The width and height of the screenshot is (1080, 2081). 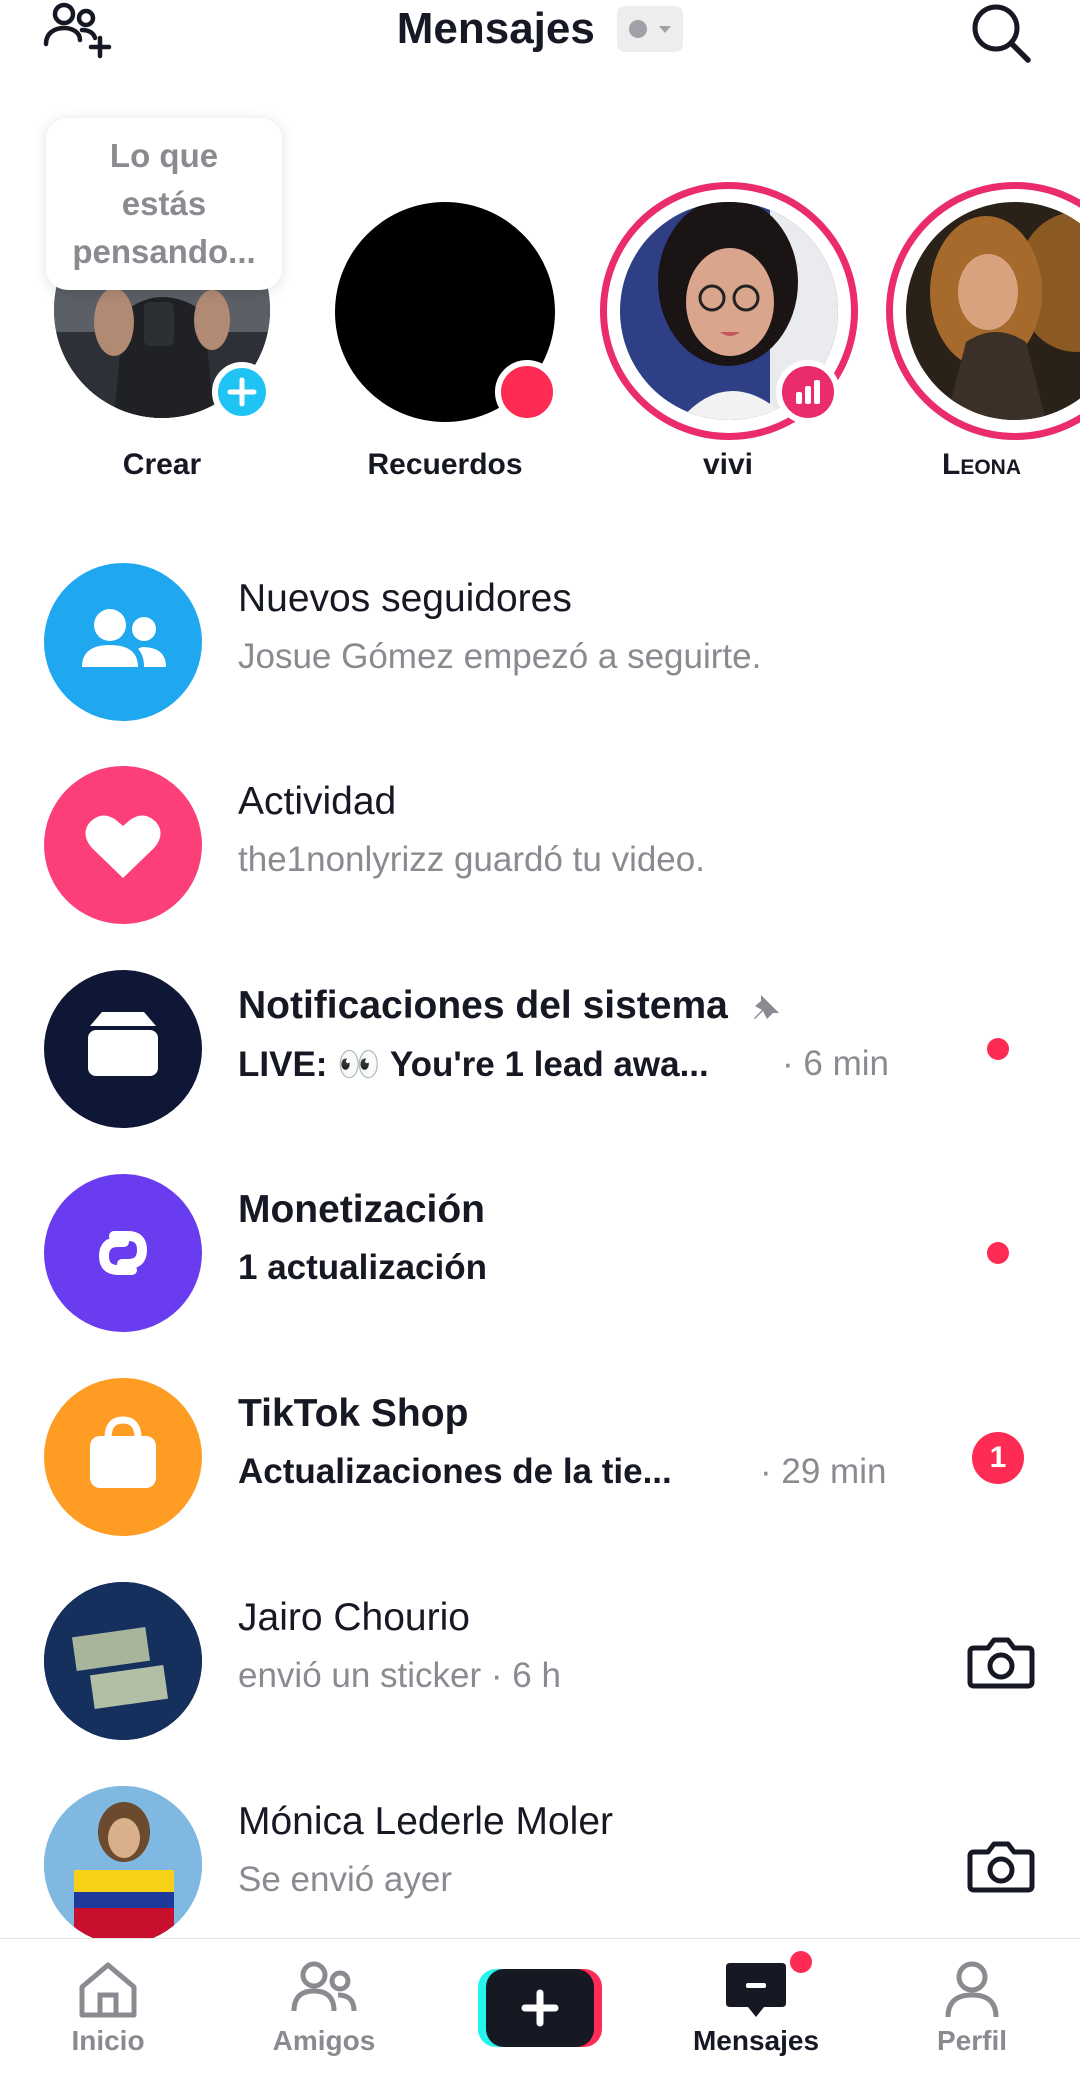 I want to click on search-icon, so click(x=1001, y=33).